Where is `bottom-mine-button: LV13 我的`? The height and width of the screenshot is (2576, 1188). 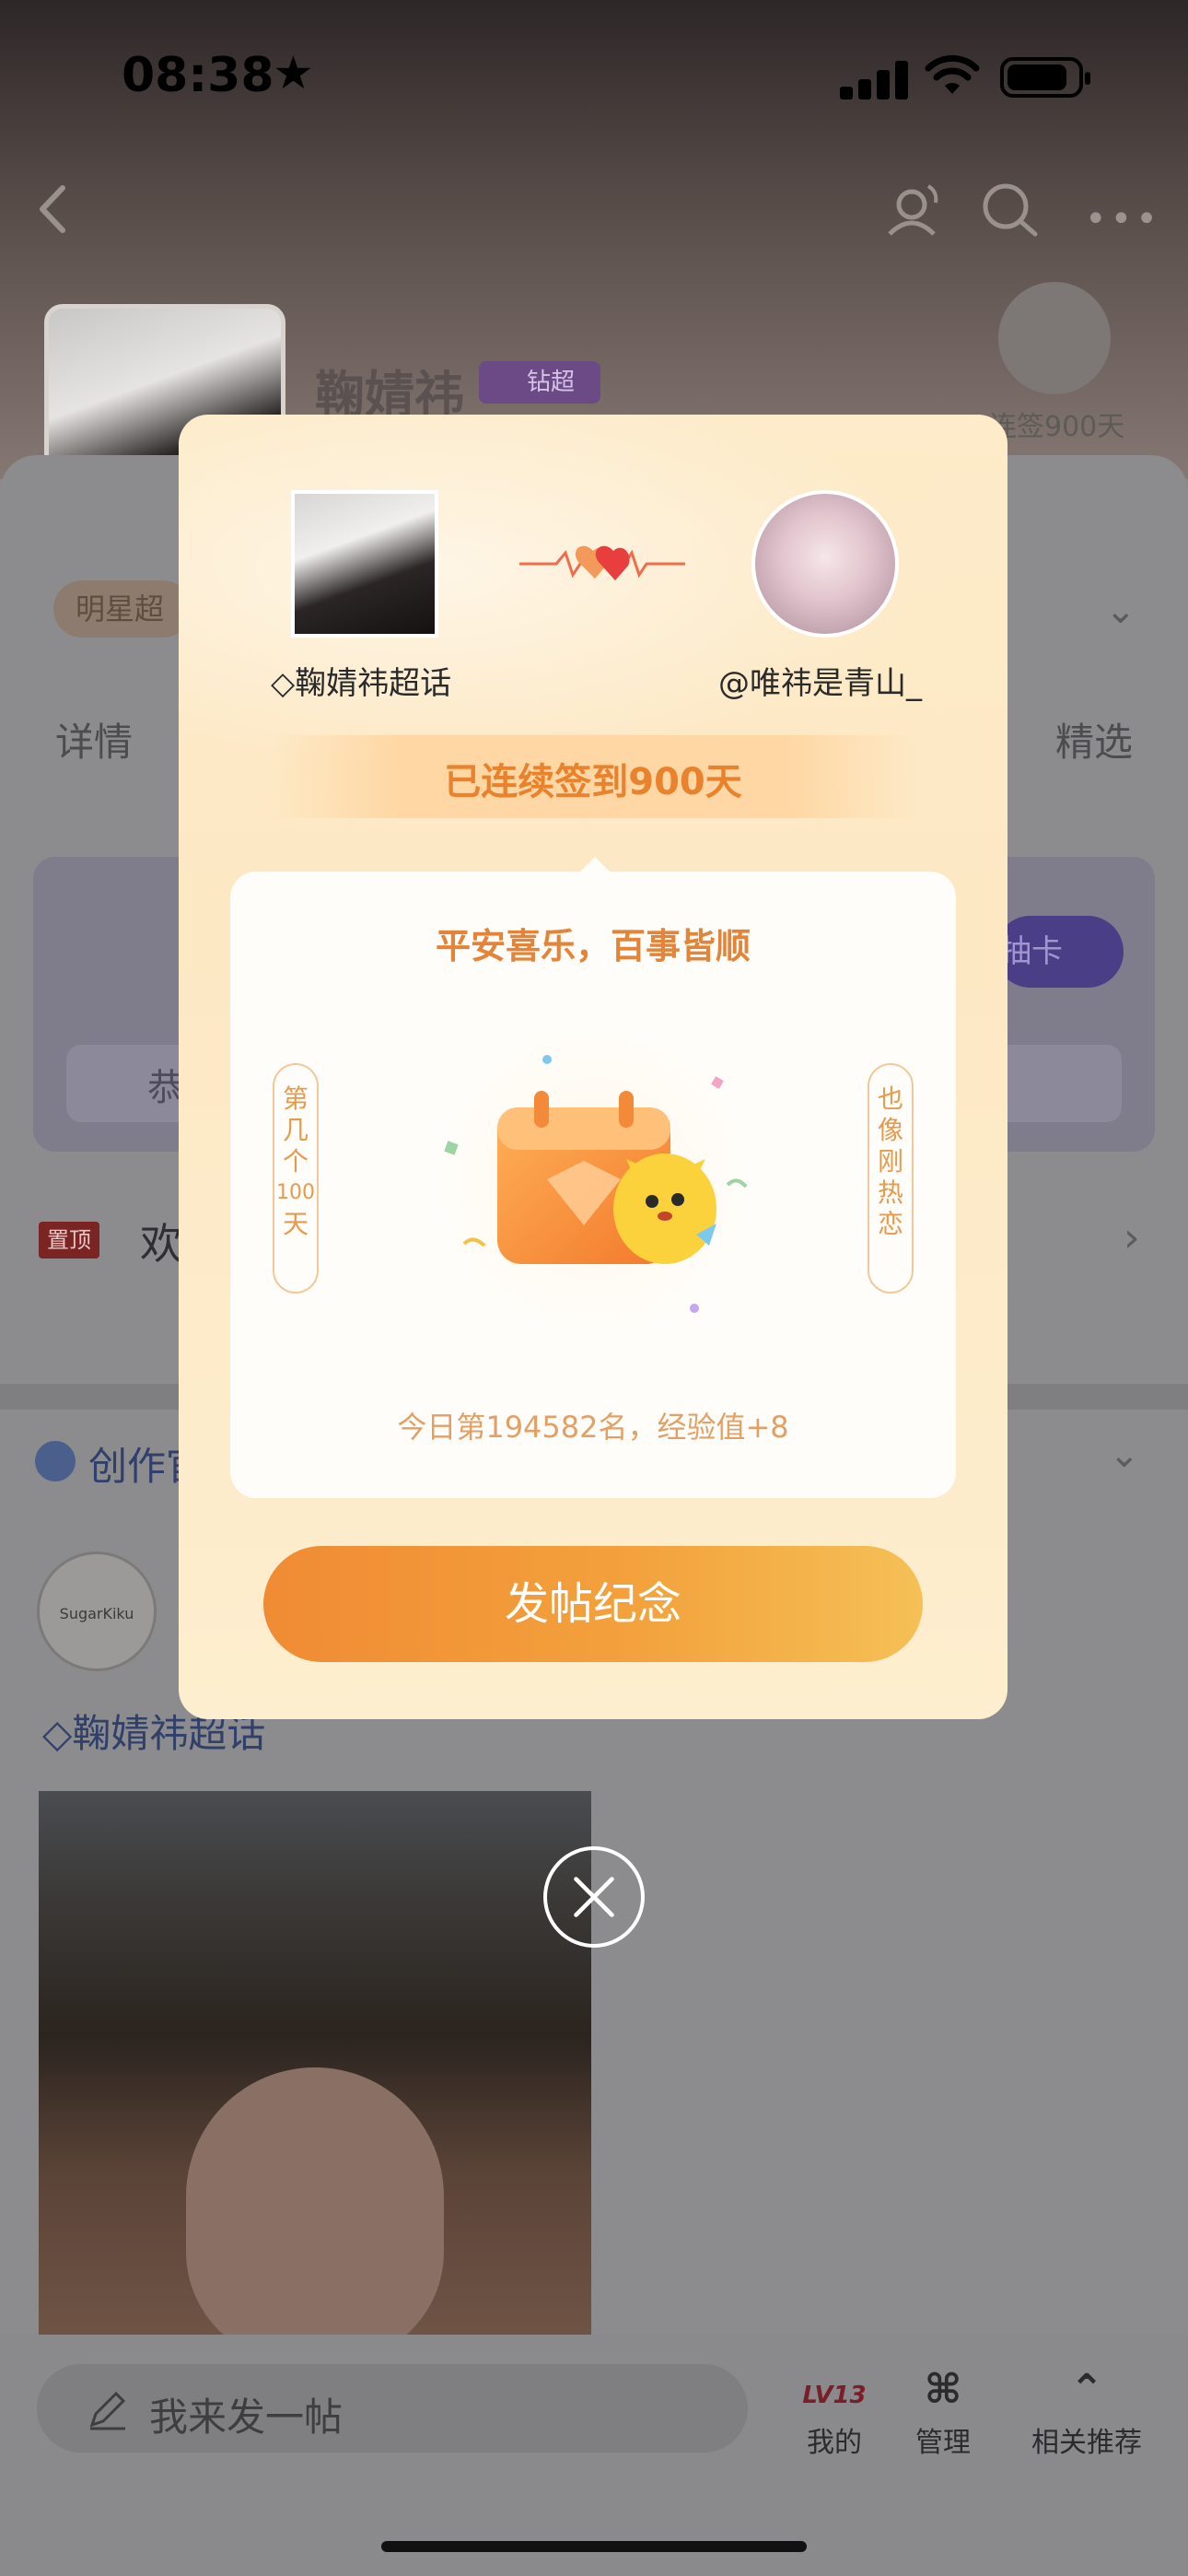 bottom-mine-button: LV13 我的 is located at coordinates (834, 2410).